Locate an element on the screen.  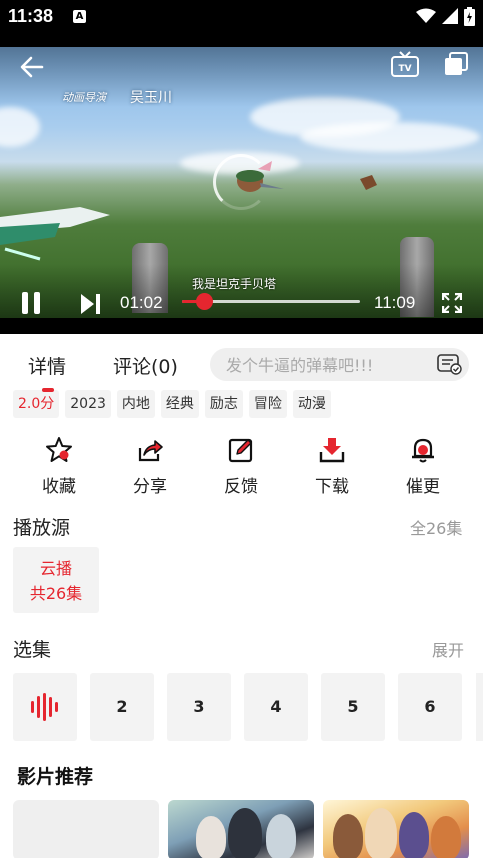
notification-icon: A is located at coordinates (79, 16).